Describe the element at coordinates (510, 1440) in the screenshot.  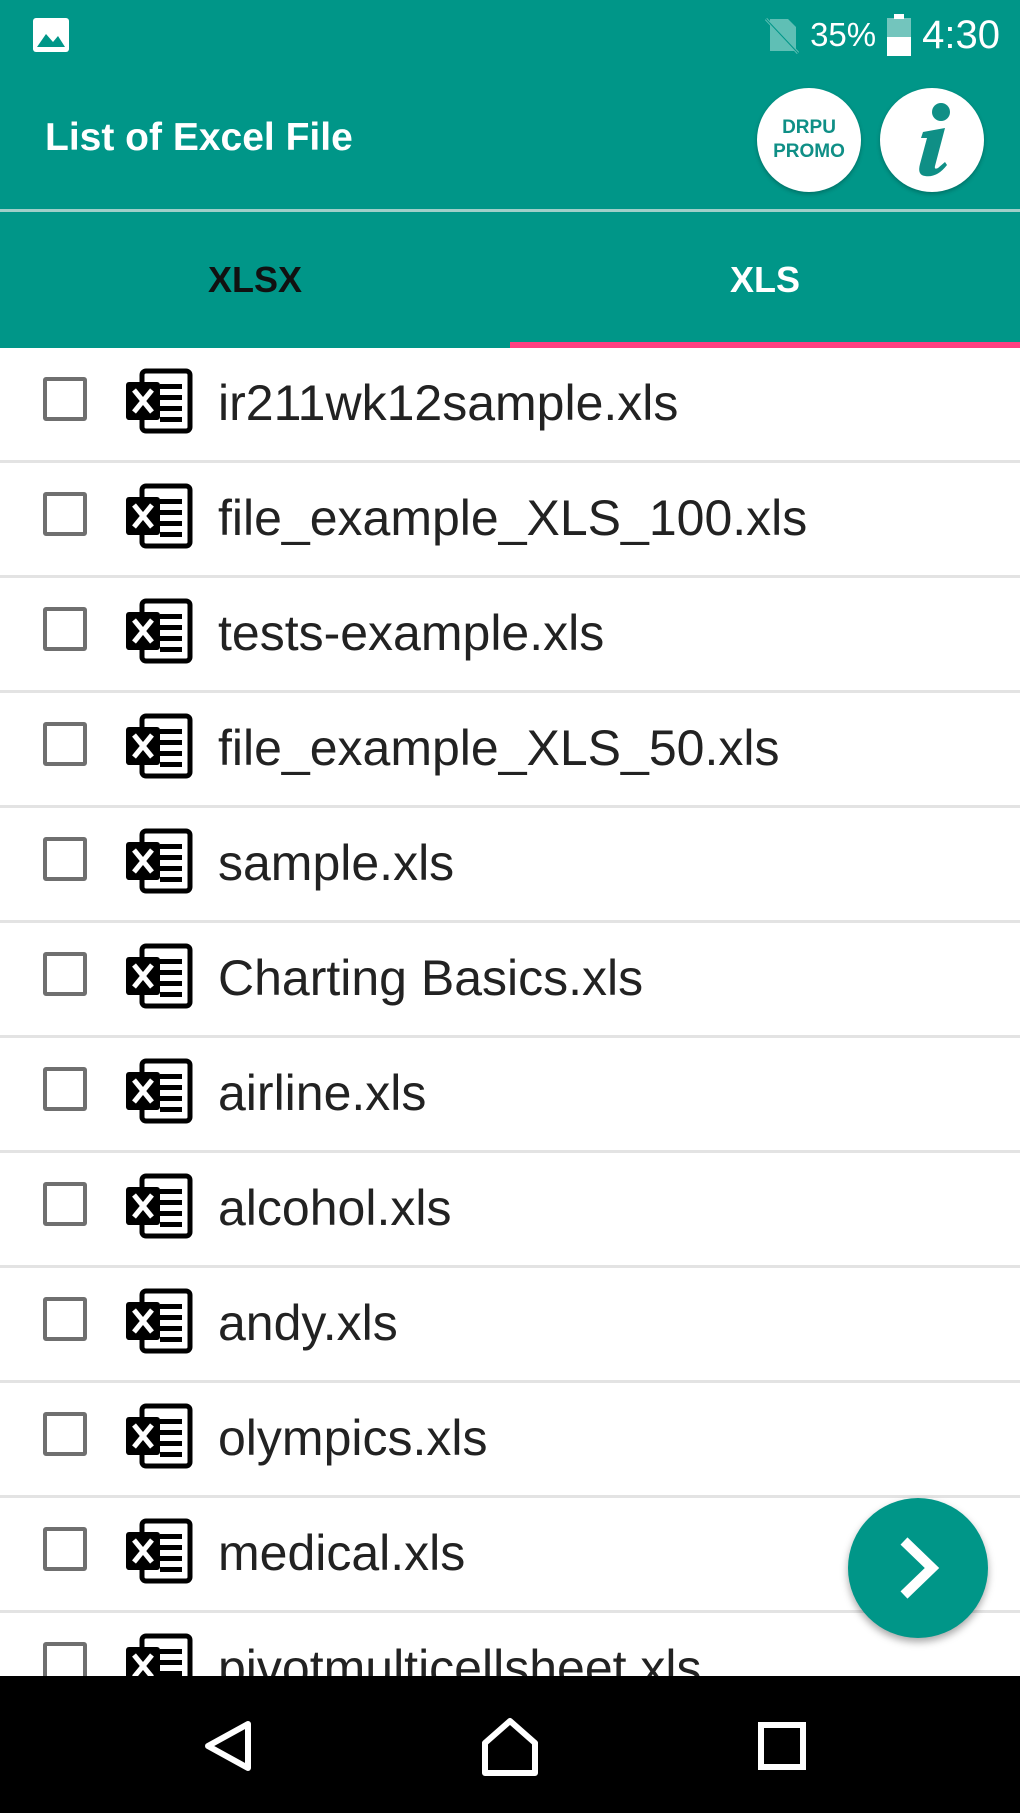
I see `list-item: olympics.xls` at that location.